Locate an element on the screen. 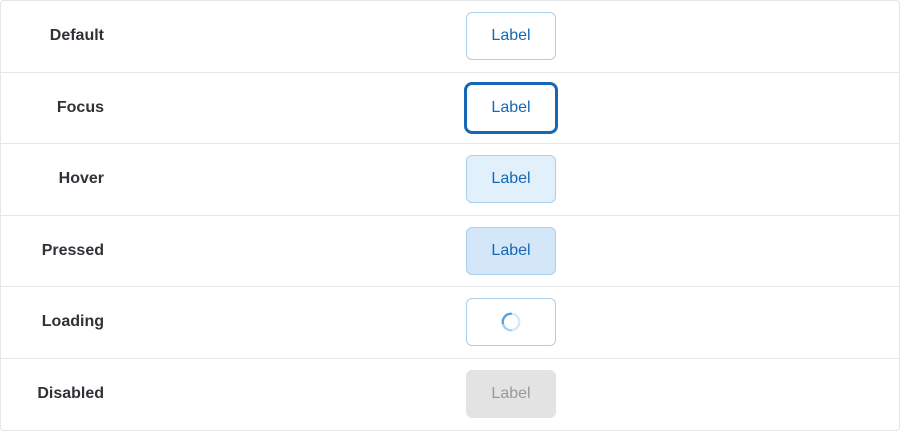 The height and width of the screenshot is (431, 900). state-label: Disabled is located at coordinates (70, 394).